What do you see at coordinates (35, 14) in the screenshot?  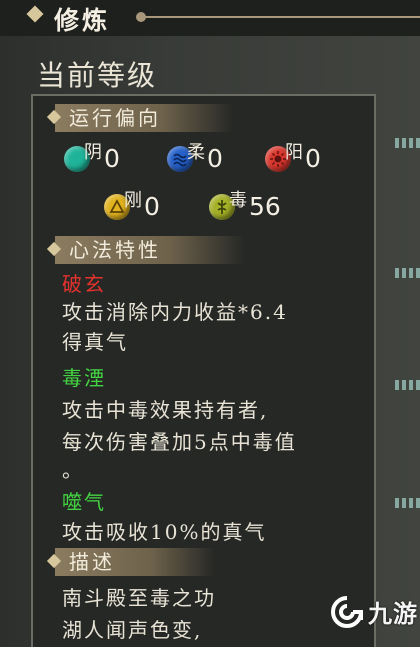 I see `header-diamond-icon` at bounding box center [35, 14].